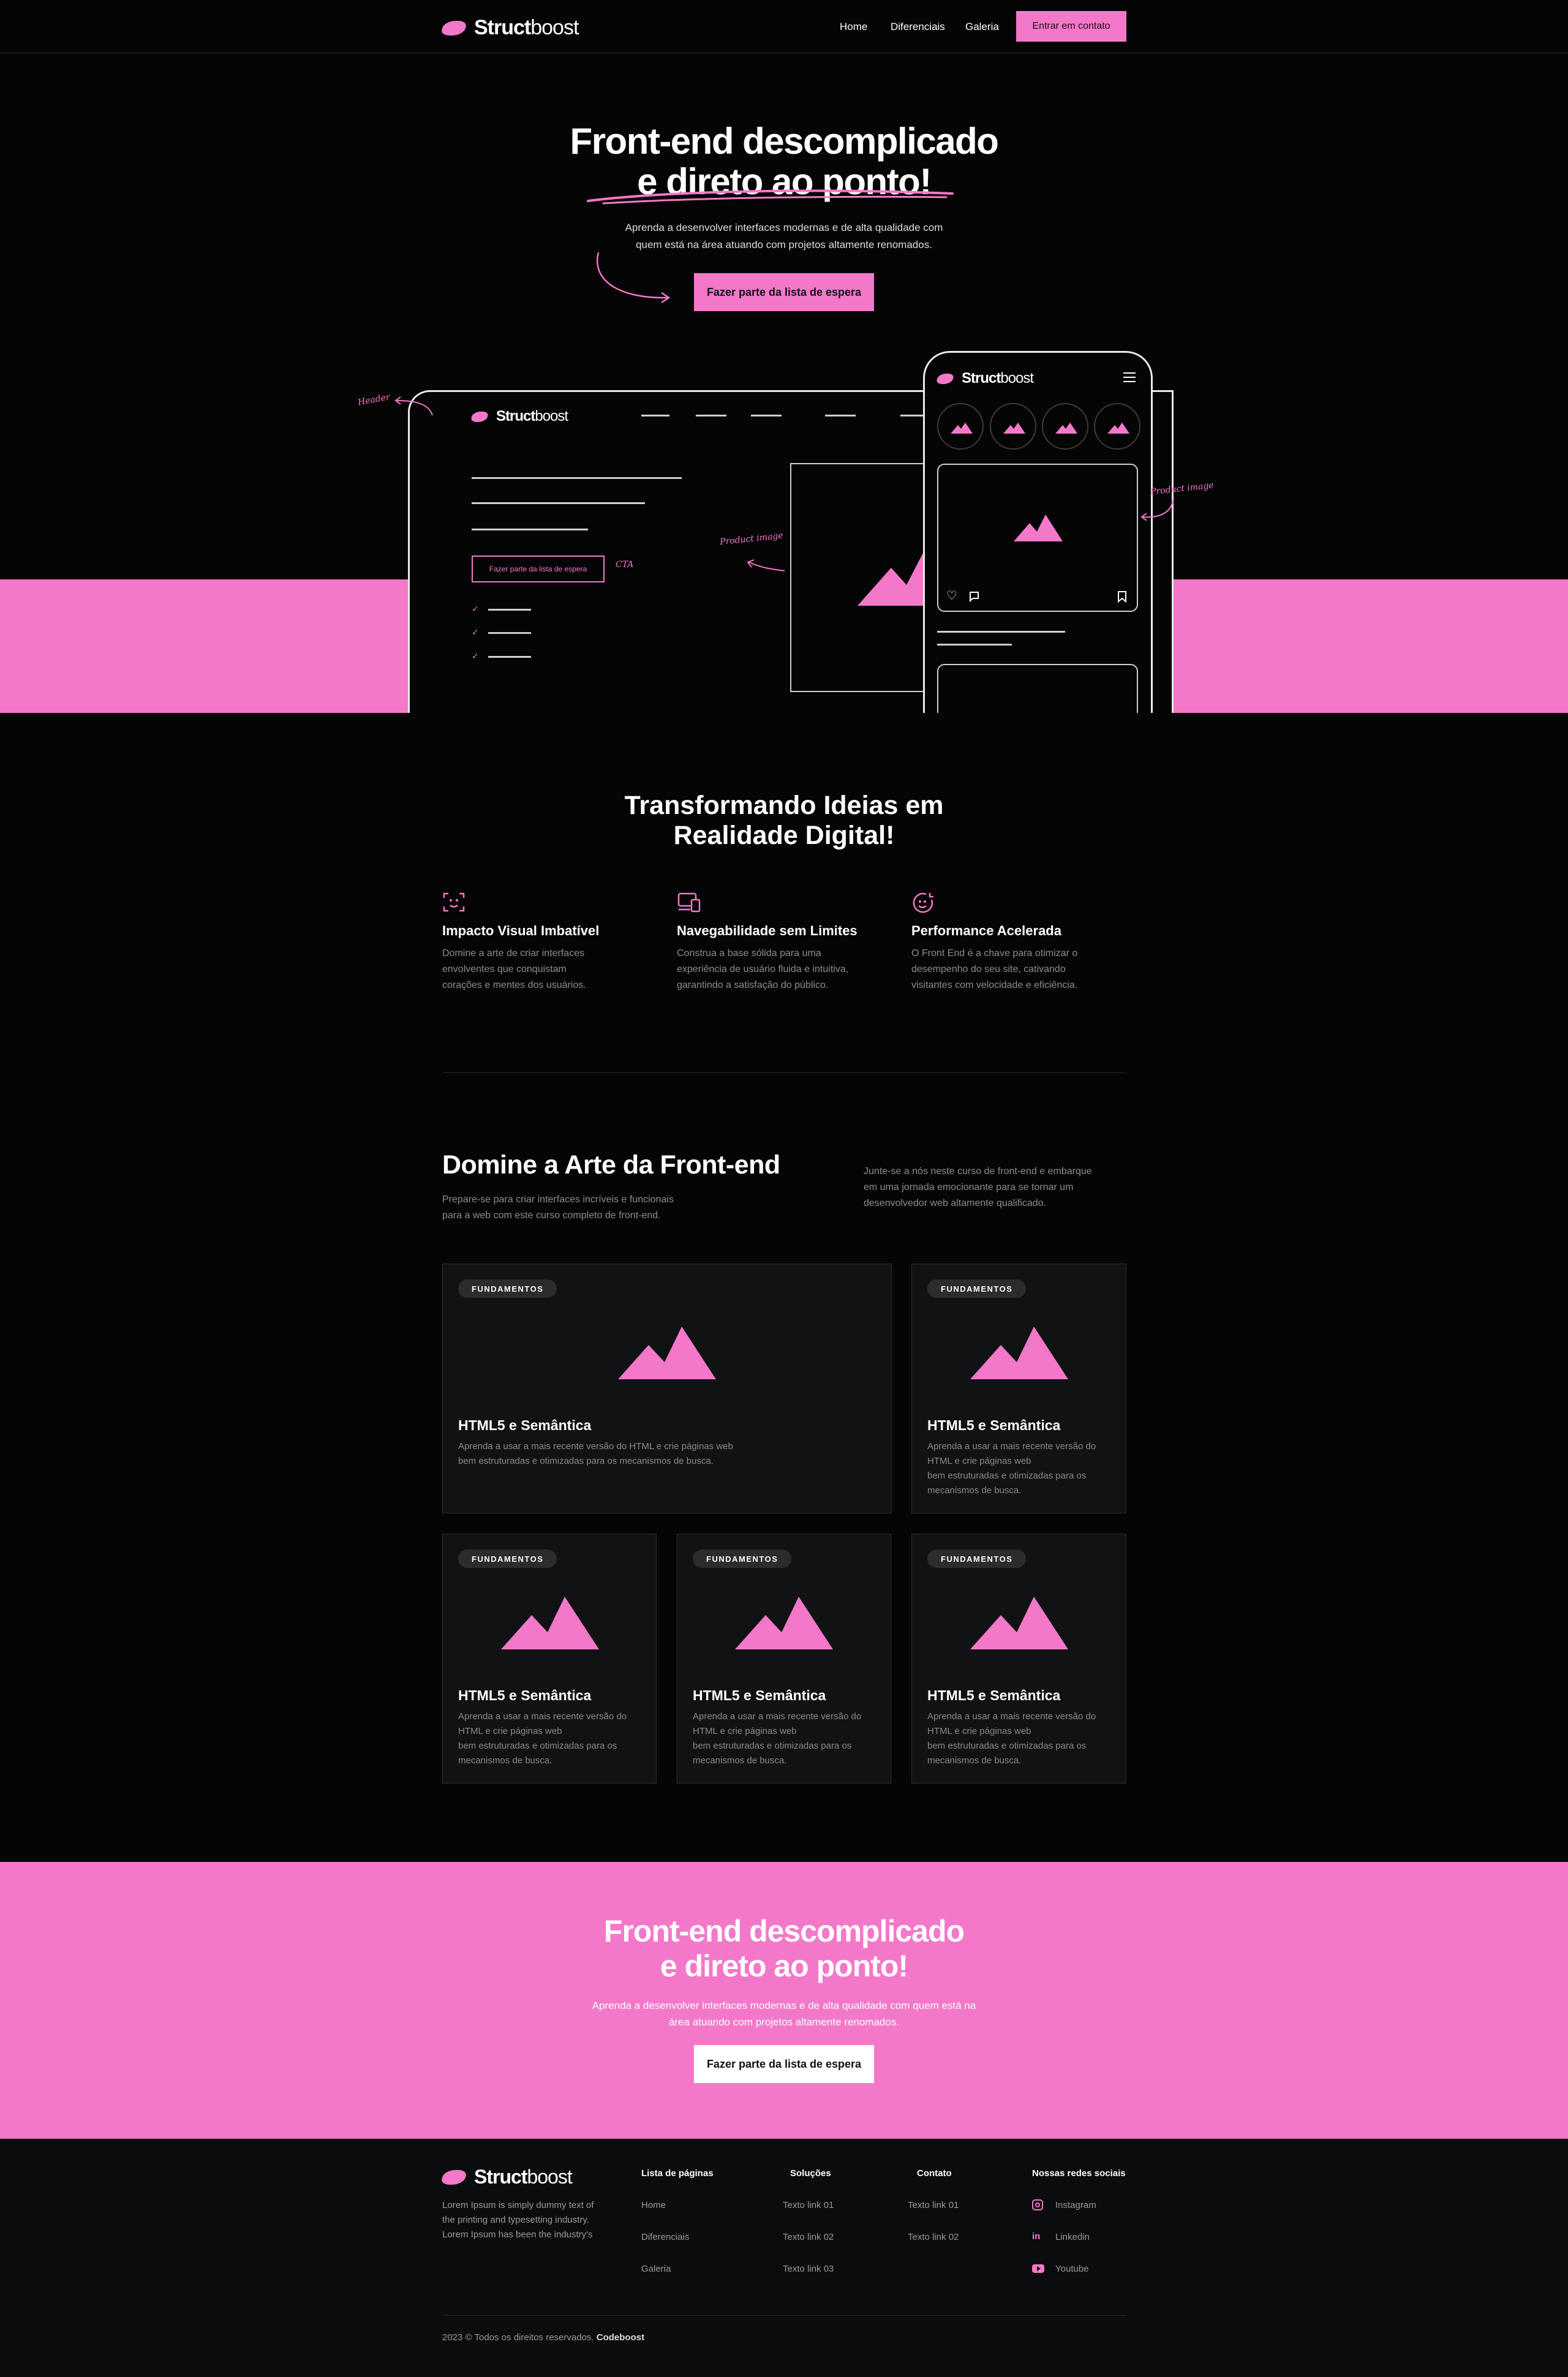  I want to click on footer-link: Texto link 03, so click(809, 2269).